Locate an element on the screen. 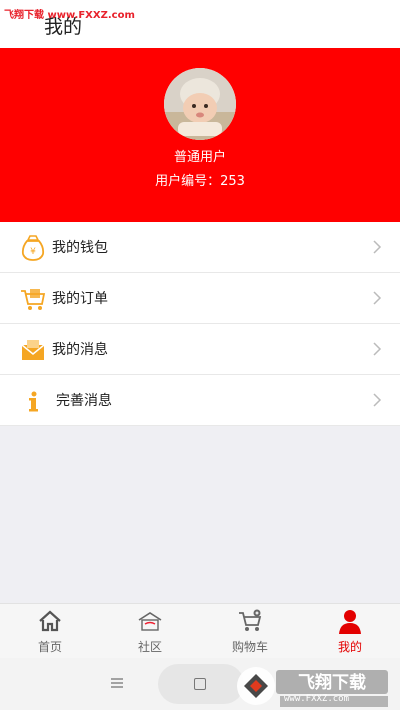  user-id: 用户编号：253 is located at coordinates (200, 181).